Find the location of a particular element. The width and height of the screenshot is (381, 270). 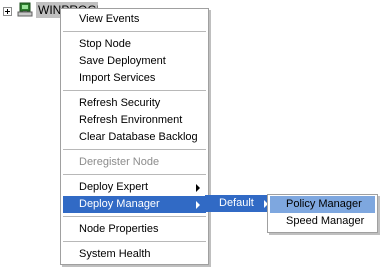

menu-item-deregister-node: Deregister Node is located at coordinates (119, 162).